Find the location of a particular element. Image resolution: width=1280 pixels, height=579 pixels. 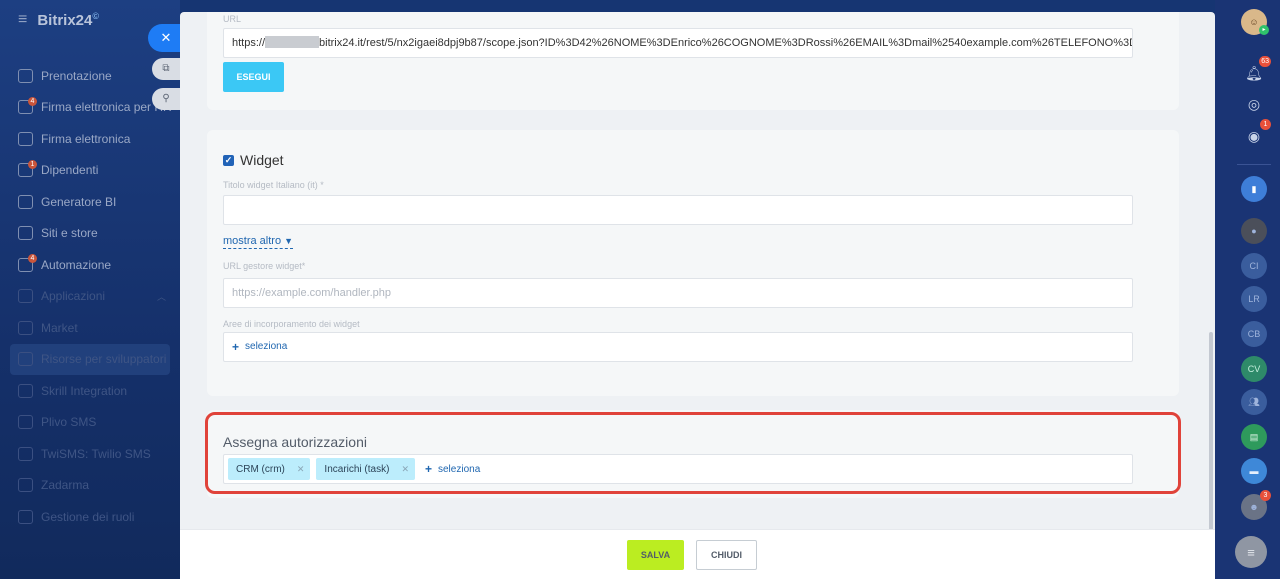

copy-link-button: ⚲ is located at coordinates (166, 99).